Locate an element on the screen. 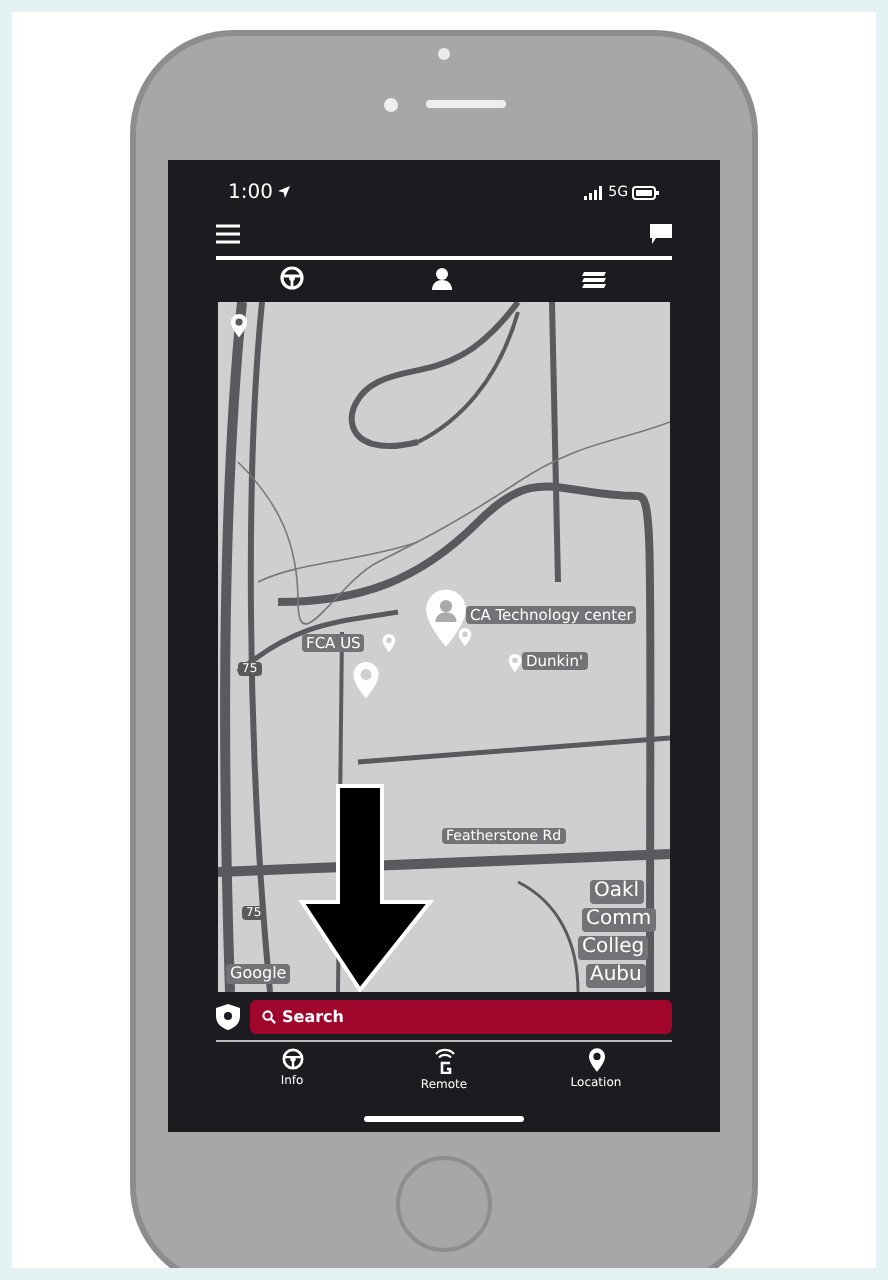  map-label: Google is located at coordinates (258, 974).